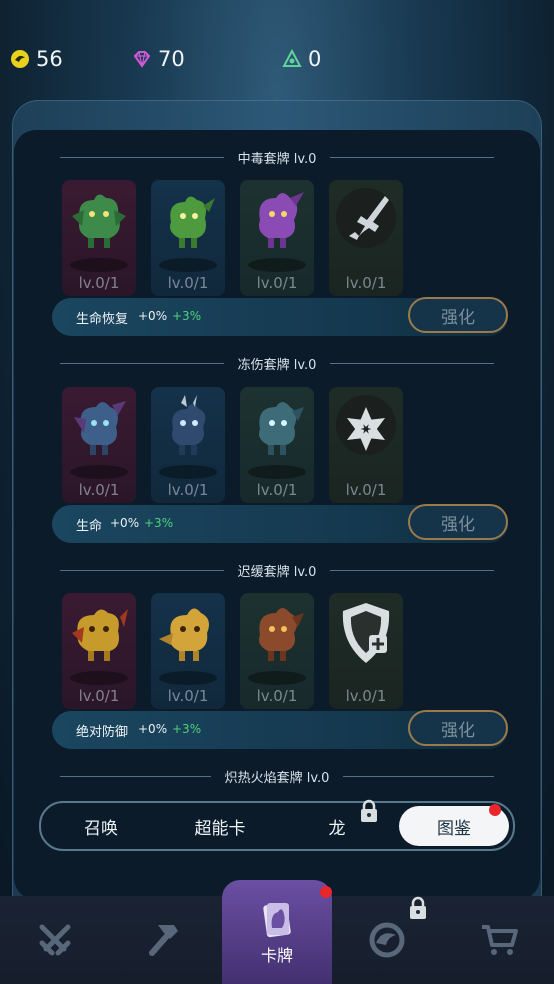 The height and width of the screenshot is (984, 554). What do you see at coordinates (276, 955) in the screenshot?
I see `nav-cards-label: 卡牌` at bounding box center [276, 955].